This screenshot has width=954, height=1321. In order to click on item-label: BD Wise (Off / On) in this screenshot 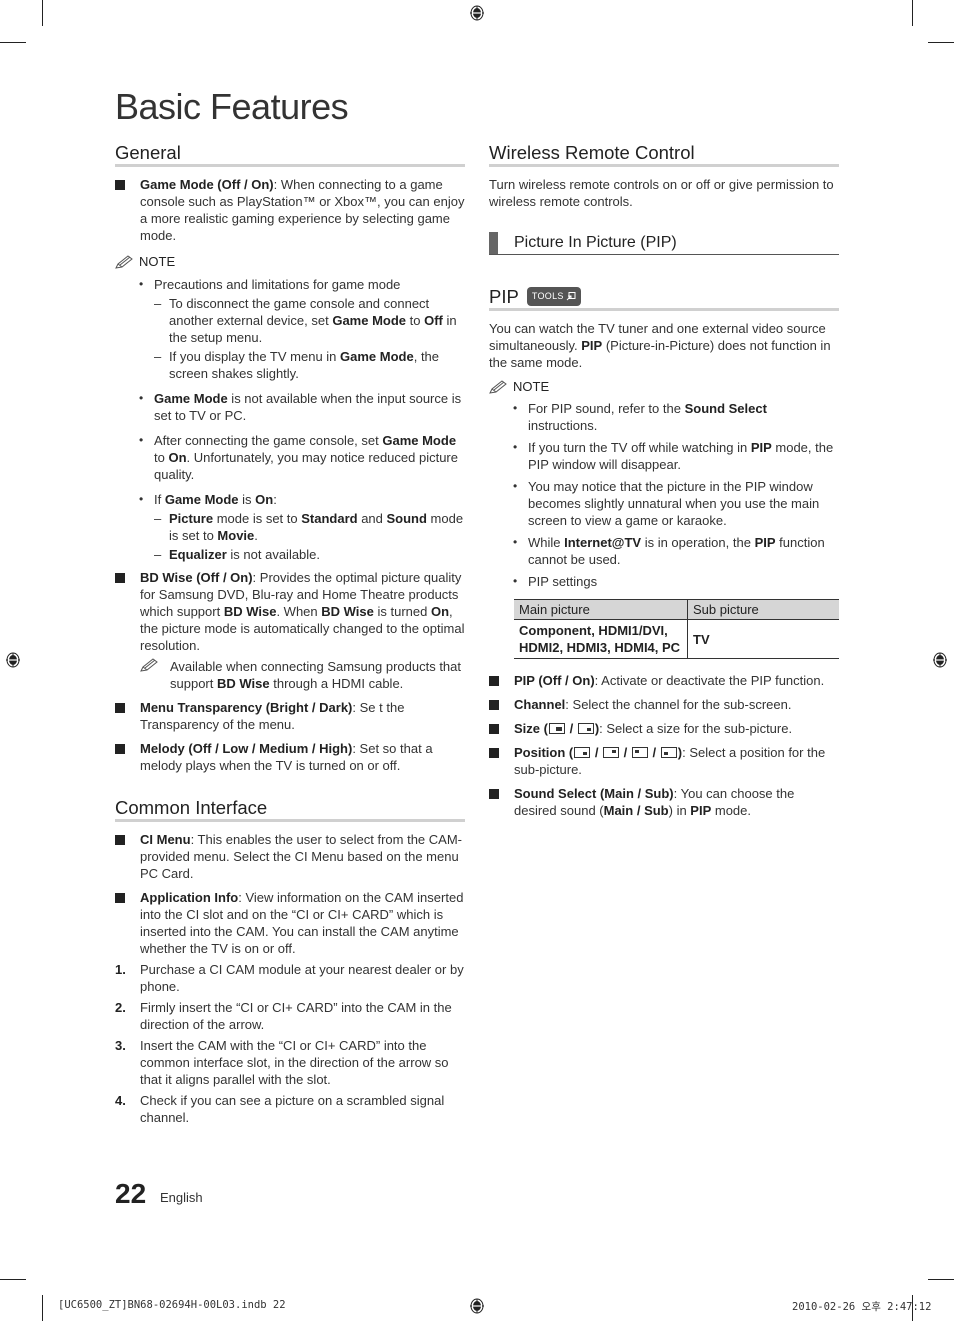, I will do `click(196, 577)`.